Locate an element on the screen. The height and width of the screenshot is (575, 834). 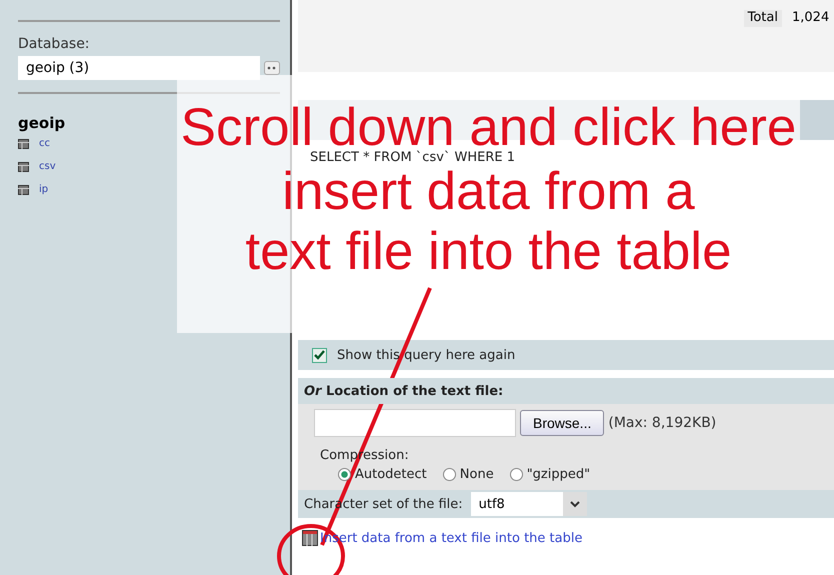
go-button is located at coordinates (272, 68).